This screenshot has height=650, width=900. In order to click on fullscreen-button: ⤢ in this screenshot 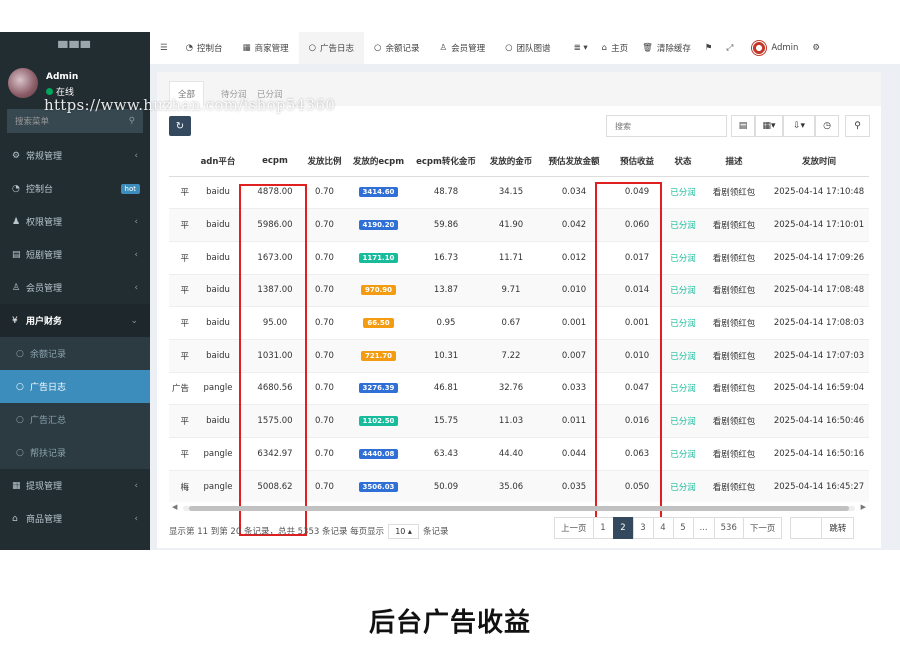, I will do `click(730, 48)`.